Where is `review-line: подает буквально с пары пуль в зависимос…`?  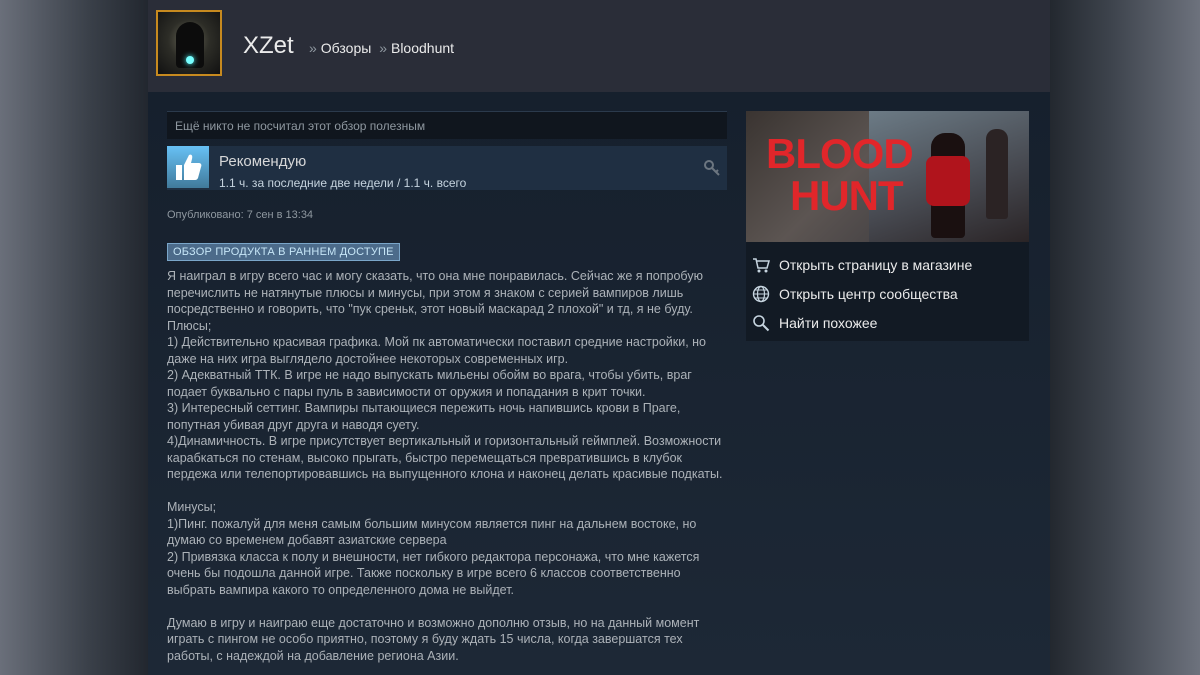
review-line: подает буквально с пары пуль в зависимос… is located at coordinates (406, 391).